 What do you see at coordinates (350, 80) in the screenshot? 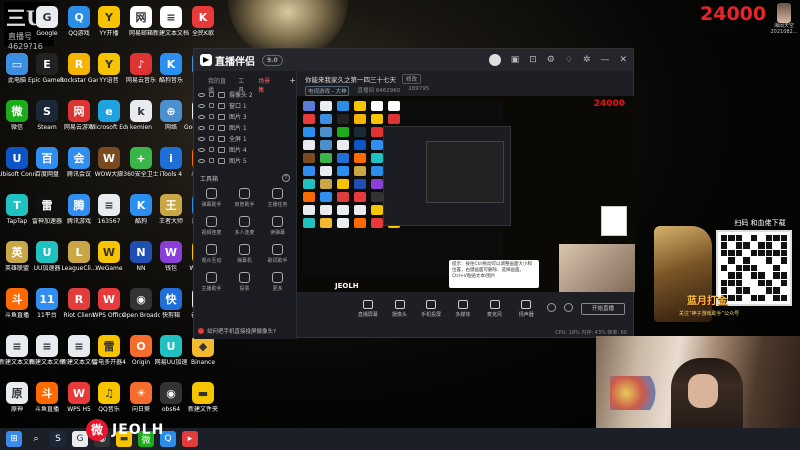
I see `room-title: 你能来我家久之第一四三十七天` at bounding box center [350, 80].